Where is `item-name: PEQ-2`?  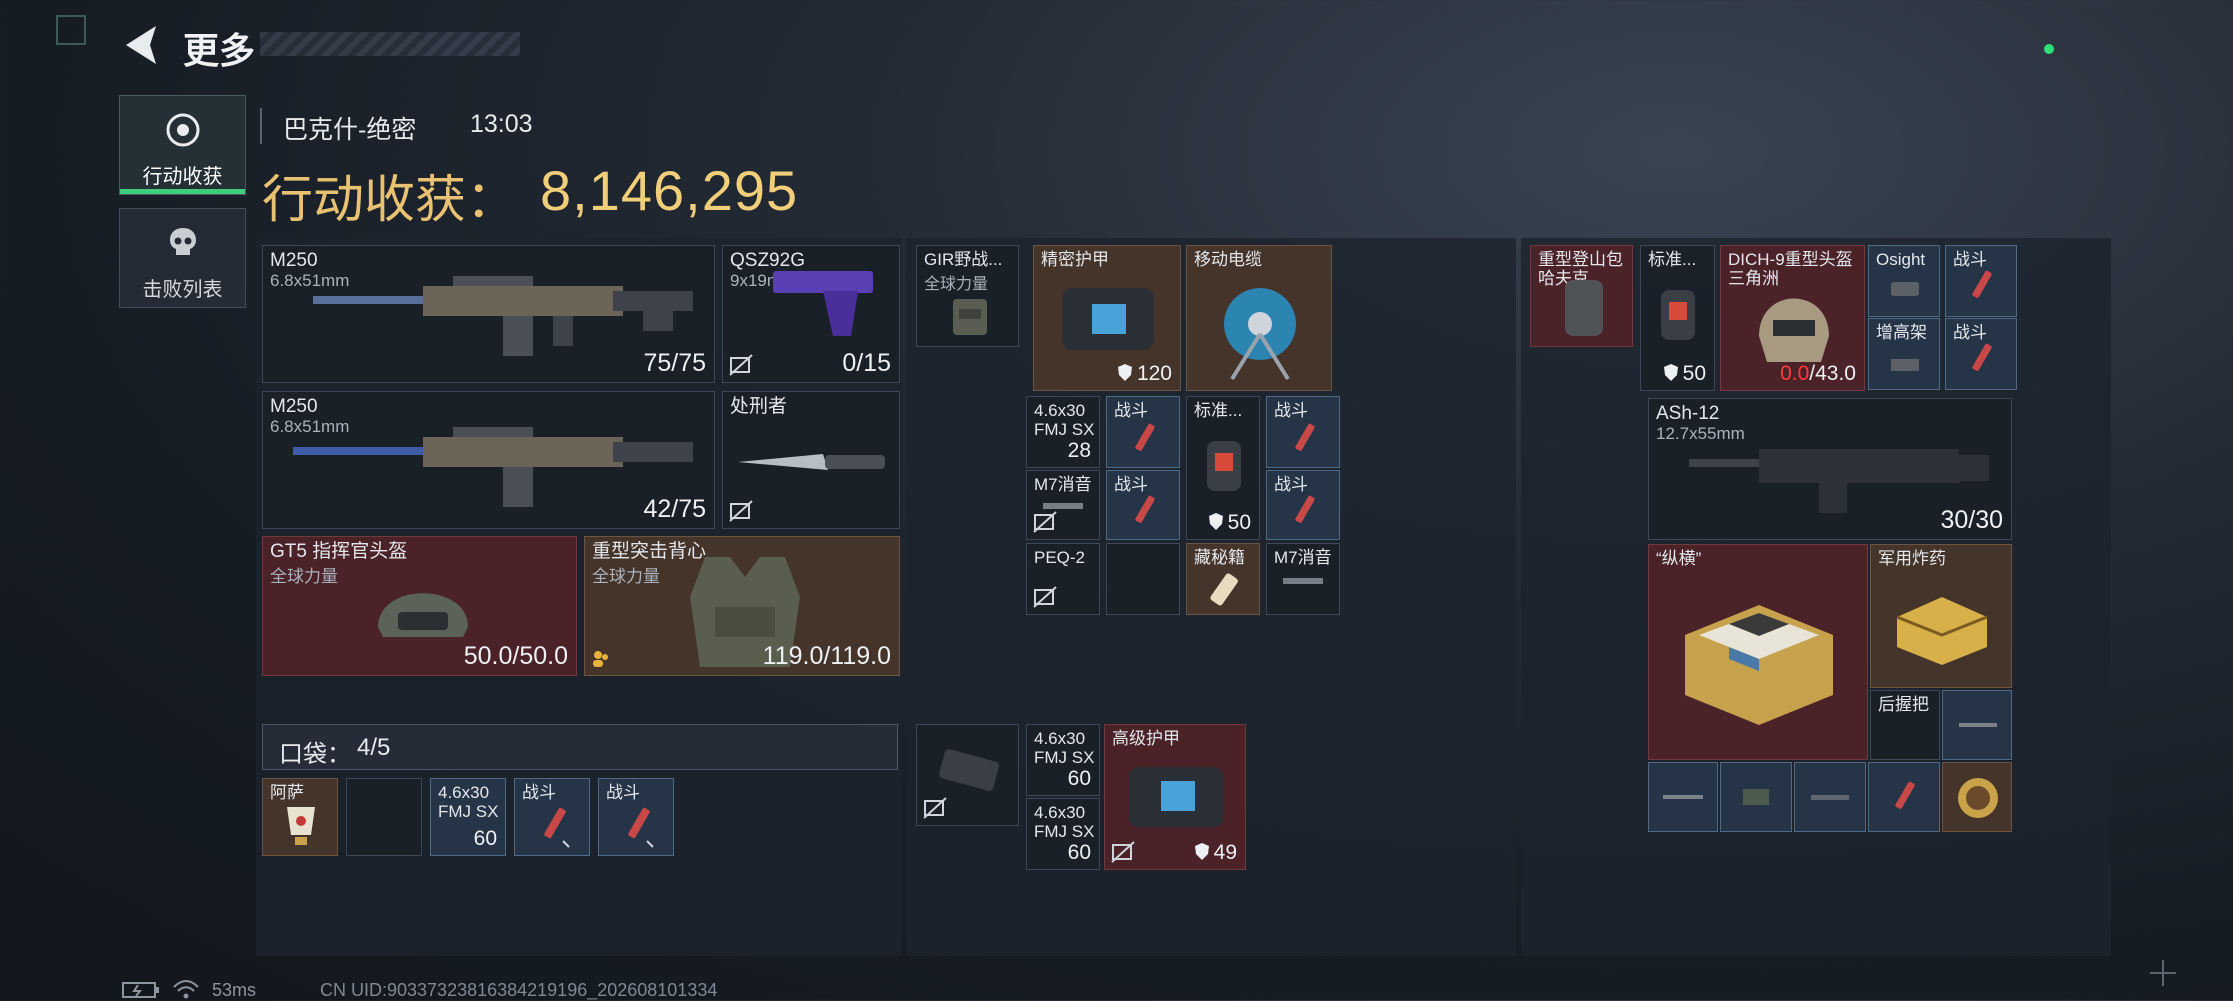 item-name: PEQ-2 is located at coordinates (1060, 557).